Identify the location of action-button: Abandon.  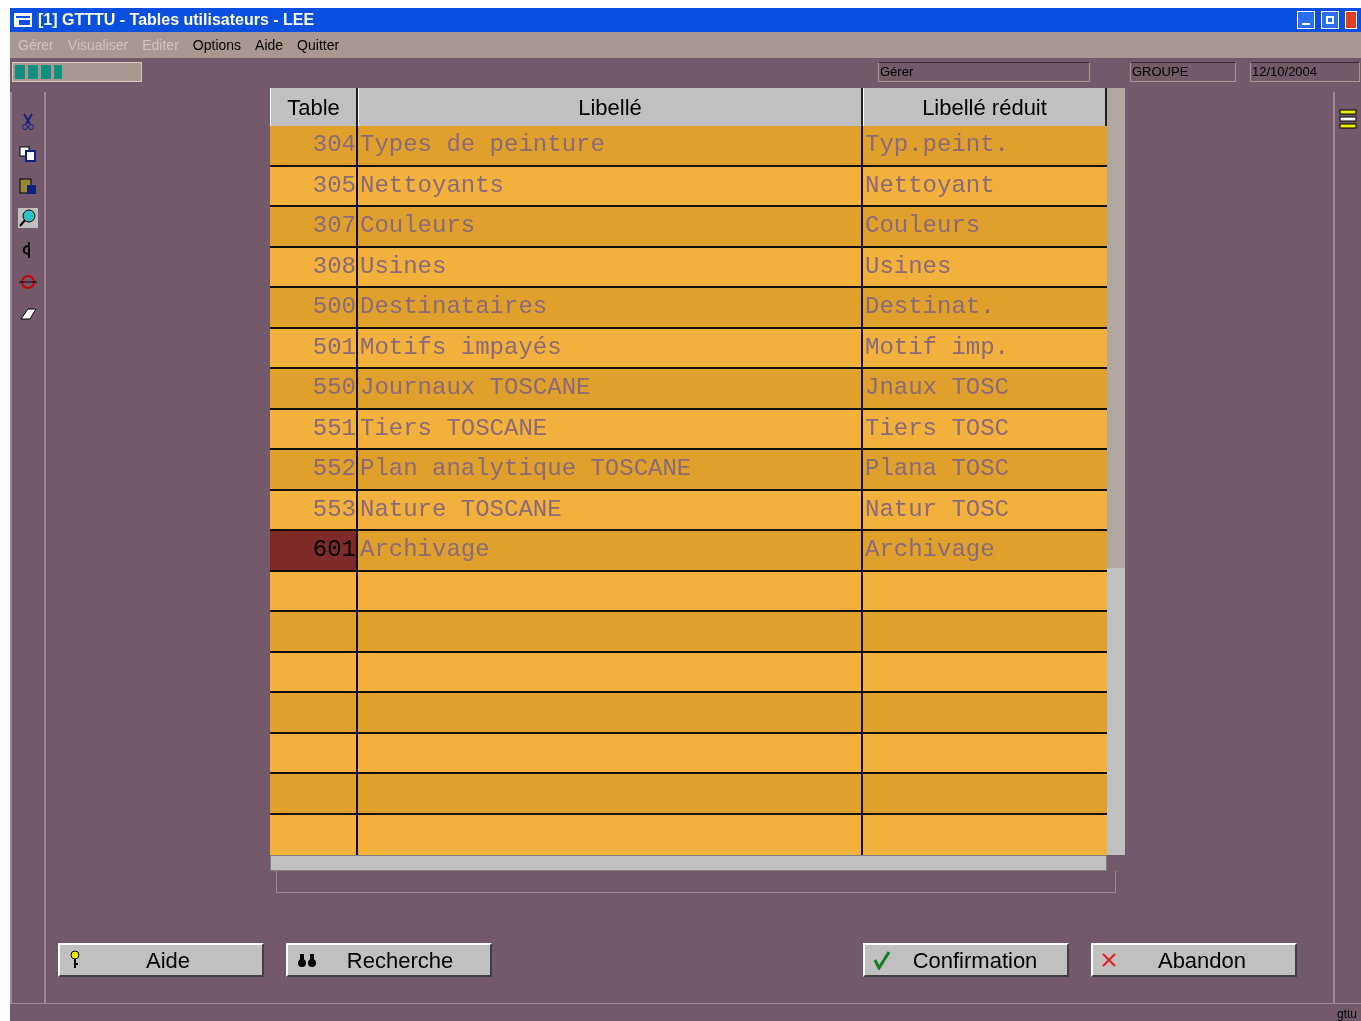
(1194, 960).